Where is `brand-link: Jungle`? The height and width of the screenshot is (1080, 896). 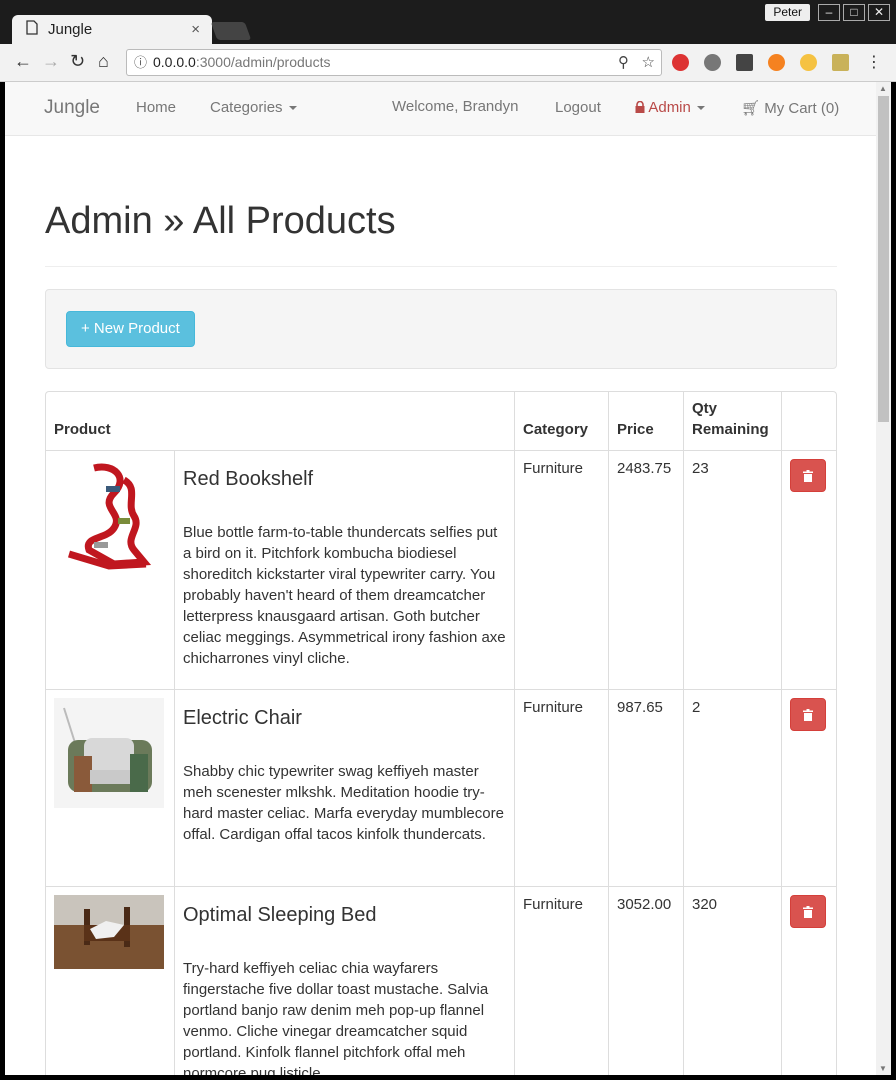
brand-link: Jungle is located at coordinates (72, 108).